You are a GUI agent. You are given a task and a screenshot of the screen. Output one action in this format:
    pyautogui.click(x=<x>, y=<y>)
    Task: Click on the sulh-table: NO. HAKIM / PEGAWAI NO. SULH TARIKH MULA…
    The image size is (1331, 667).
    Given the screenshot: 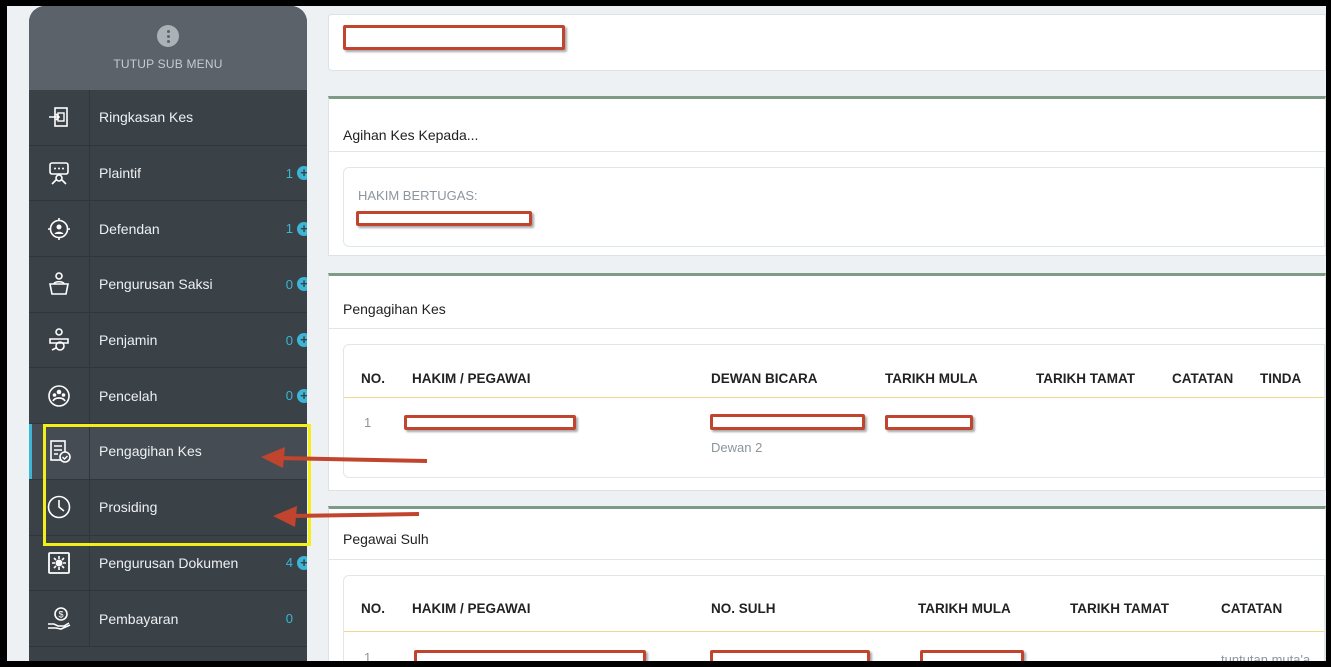 What is the action you would take?
    pyautogui.click(x=834, y=618)
    